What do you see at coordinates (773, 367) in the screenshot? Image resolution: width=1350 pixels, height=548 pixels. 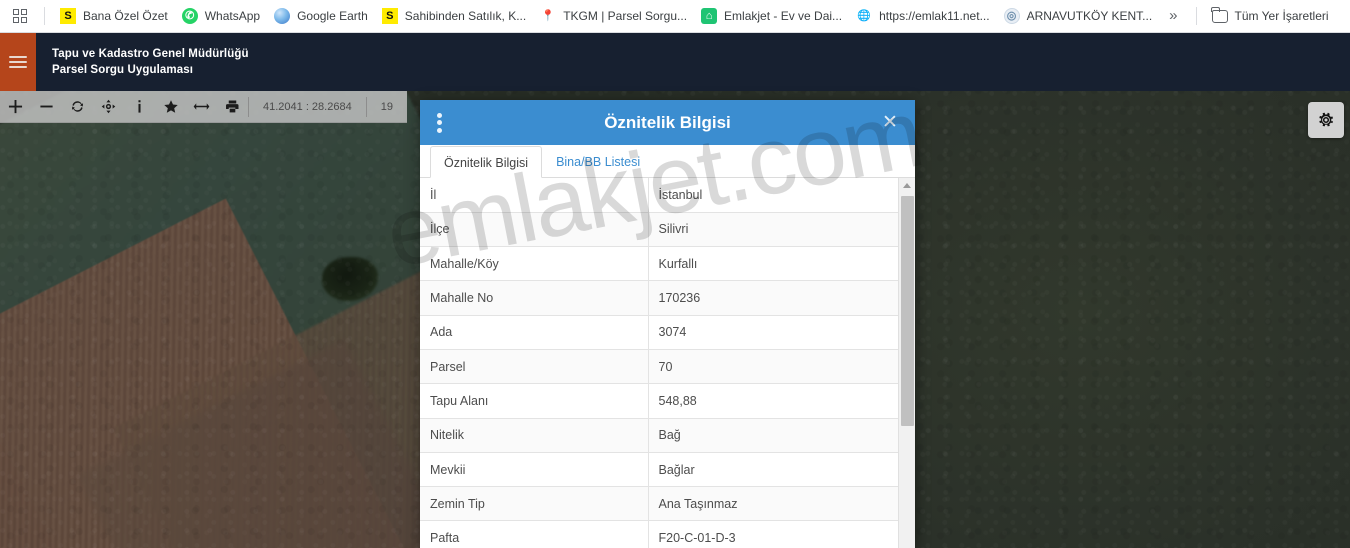 I see `attribute-value: 70` at bounding box center [773, 367].